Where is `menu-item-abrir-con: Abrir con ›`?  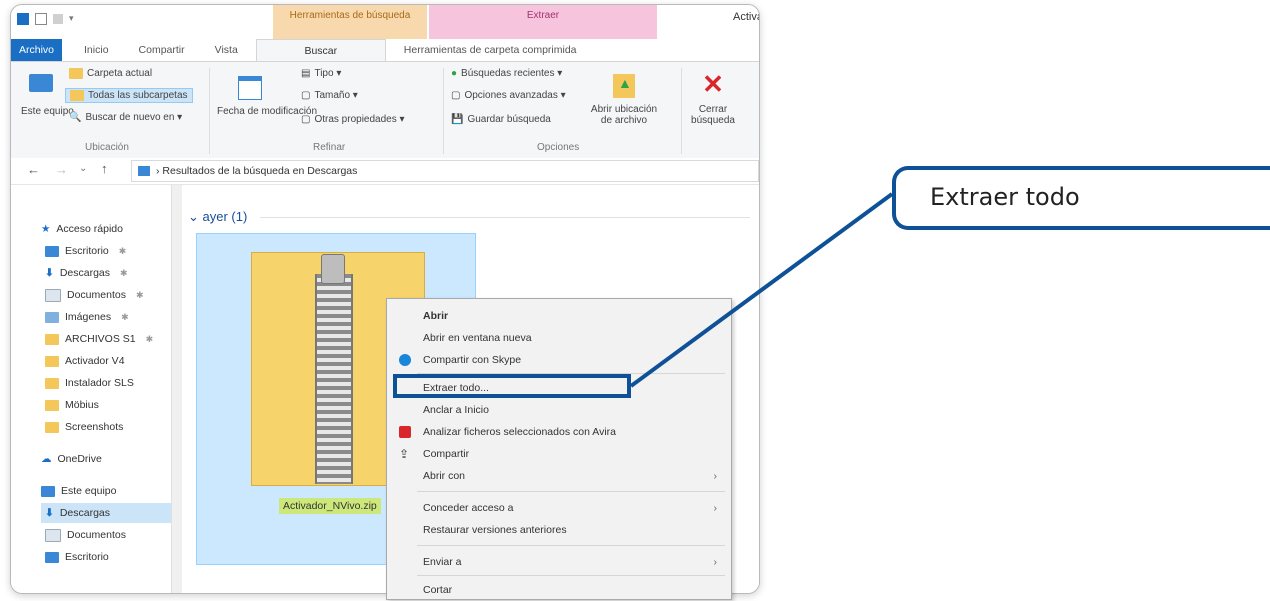 menu-item-abrir-con: Abrir con › is located at coordinates (559, 476).